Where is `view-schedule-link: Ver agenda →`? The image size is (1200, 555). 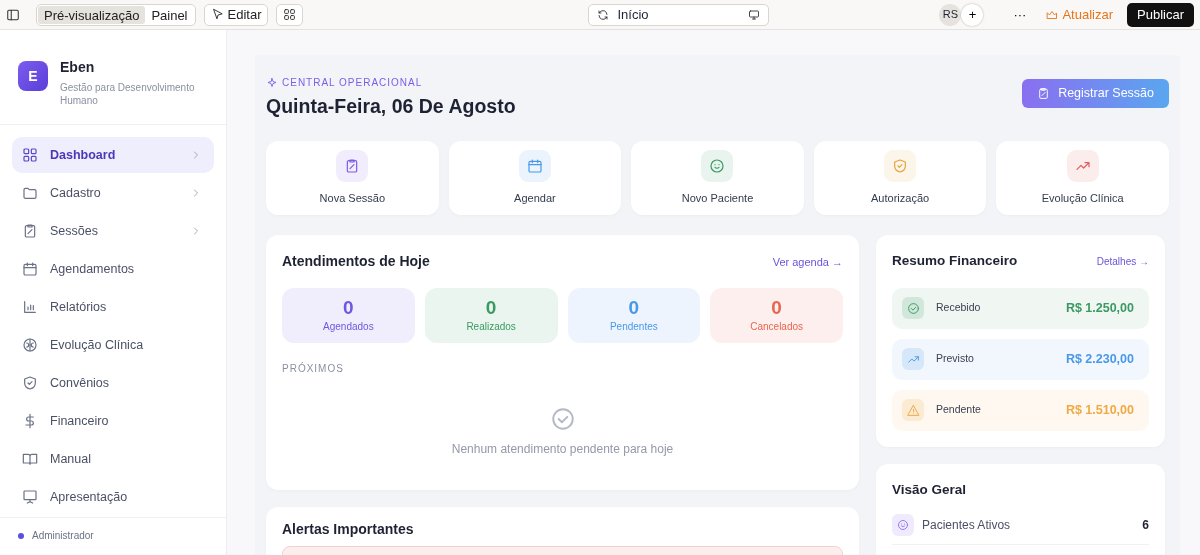
view-schedule-link: Ver agenda → is located at coordinates (807, 261).